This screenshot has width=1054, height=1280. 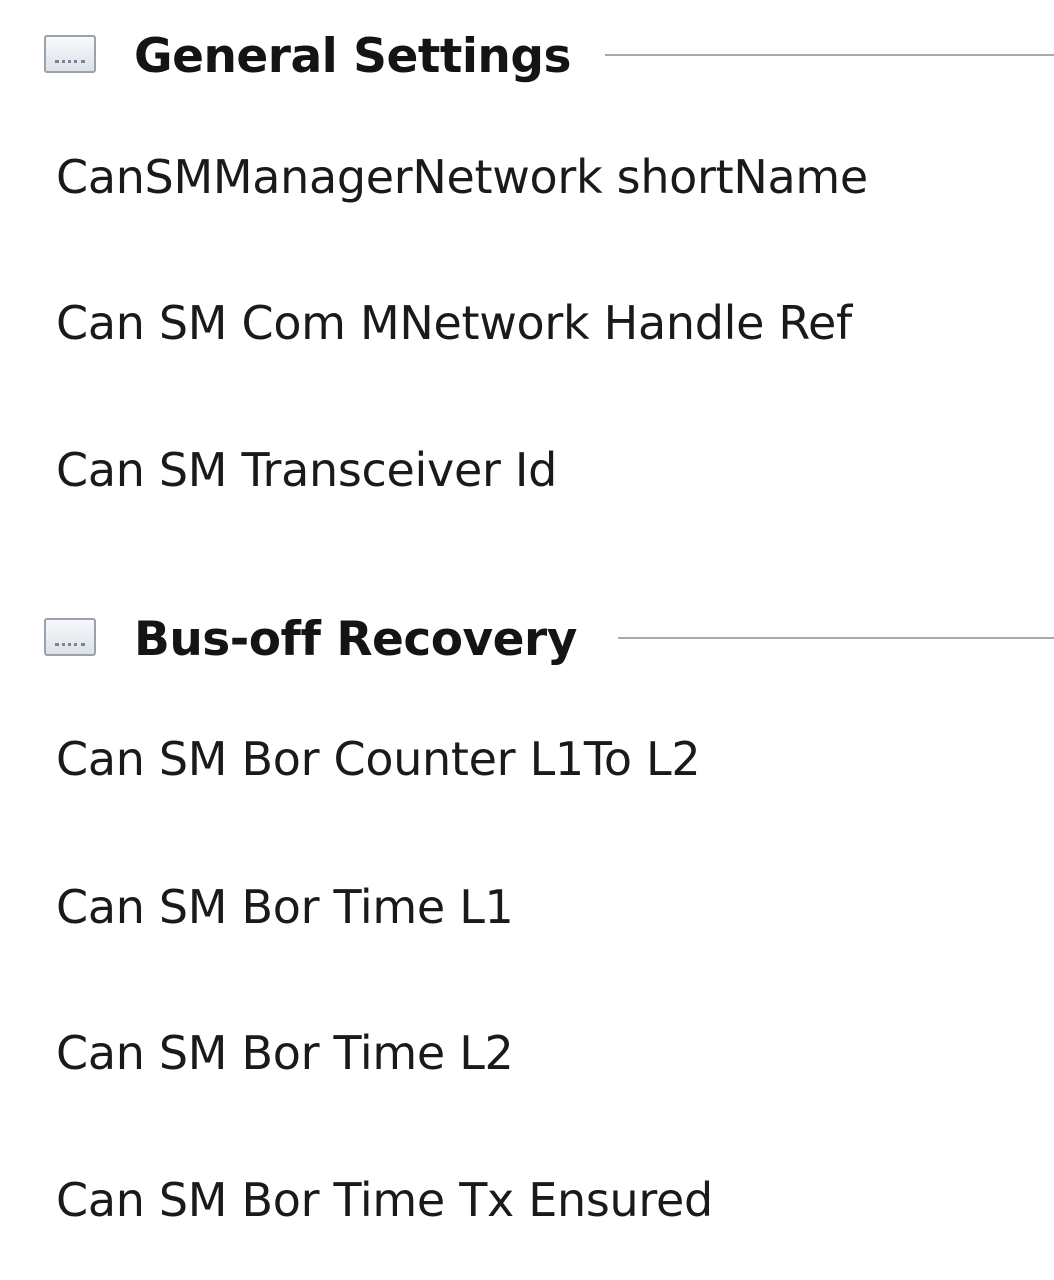 I want to click on field-label-transceiver-id: Can SM Transceiver Id, so click(x=307, y=470).